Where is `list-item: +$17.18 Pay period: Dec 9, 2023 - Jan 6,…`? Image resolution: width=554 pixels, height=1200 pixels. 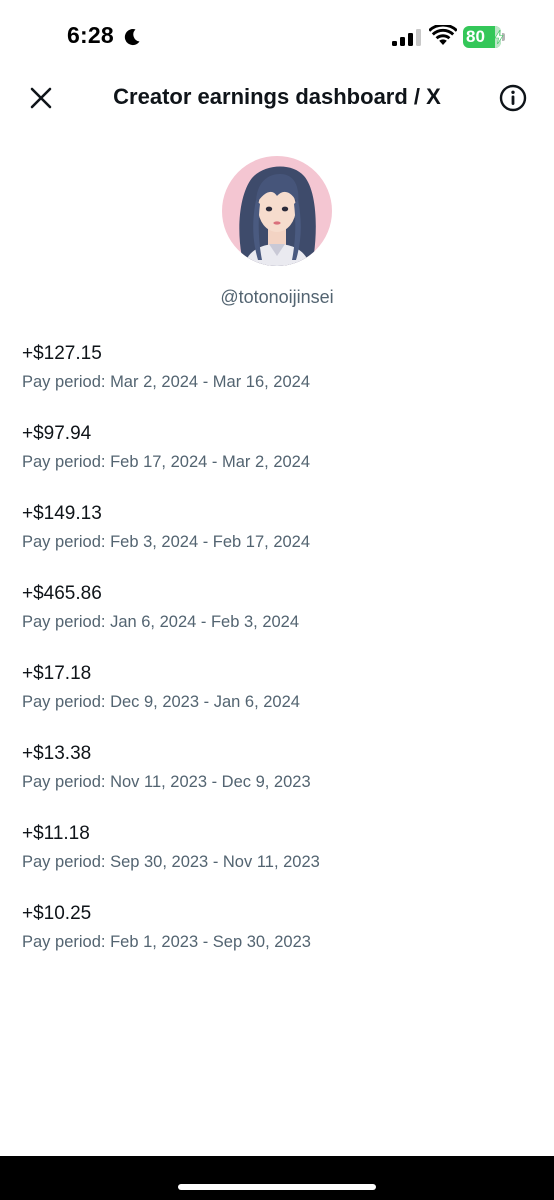
list-item: +$17.18 Pay period: Dec 9, 2023 - Jan 6,… is located at coordinates (277, 701).